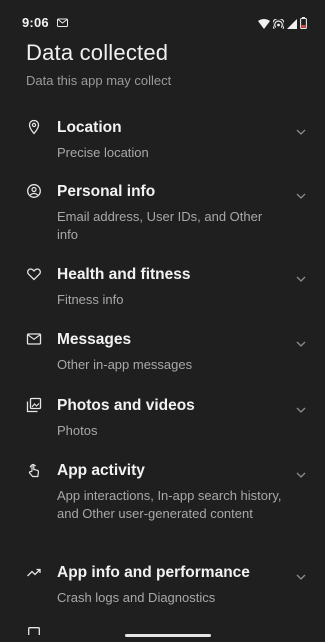 The height and width of the screenshot is (642, 325). I want to click on item-description: Other in-app messages, so click(125, 364).